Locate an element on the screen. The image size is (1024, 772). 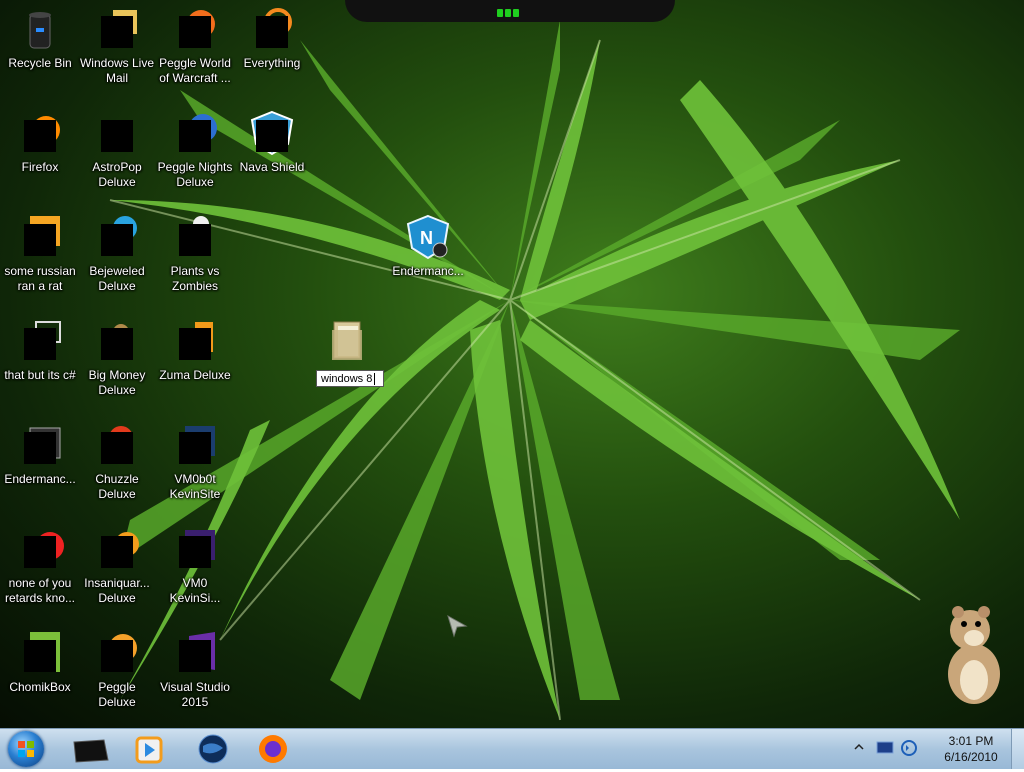
big-money-icon is located at coordinates (117, 342).